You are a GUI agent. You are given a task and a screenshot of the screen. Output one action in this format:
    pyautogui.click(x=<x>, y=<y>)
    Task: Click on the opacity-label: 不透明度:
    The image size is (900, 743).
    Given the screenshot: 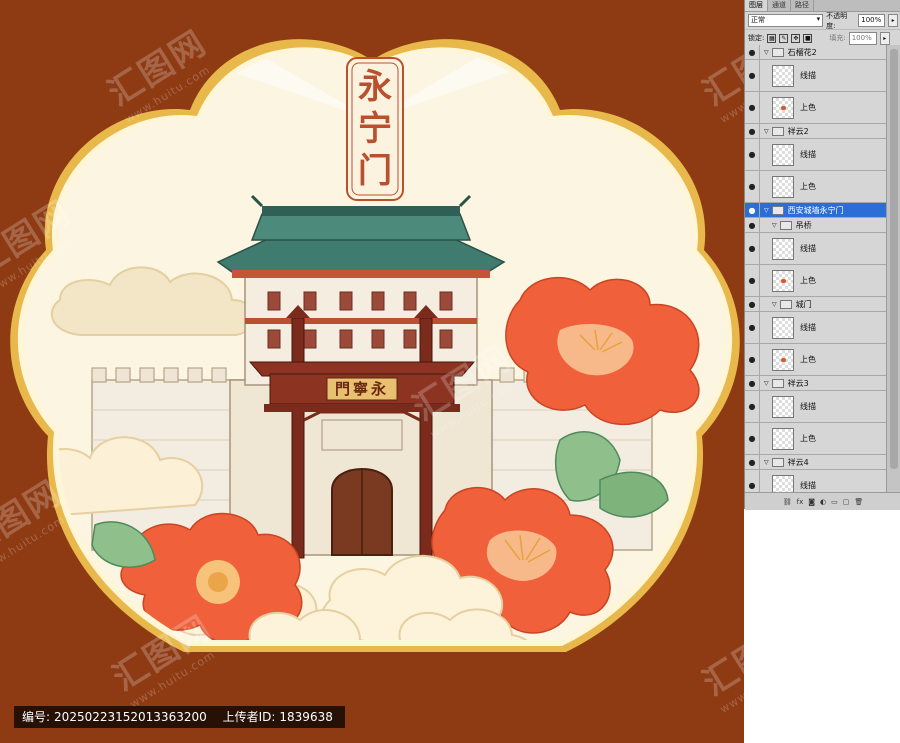 What is the action you would take?
    pyautogui.click(x=837, y=20)
    